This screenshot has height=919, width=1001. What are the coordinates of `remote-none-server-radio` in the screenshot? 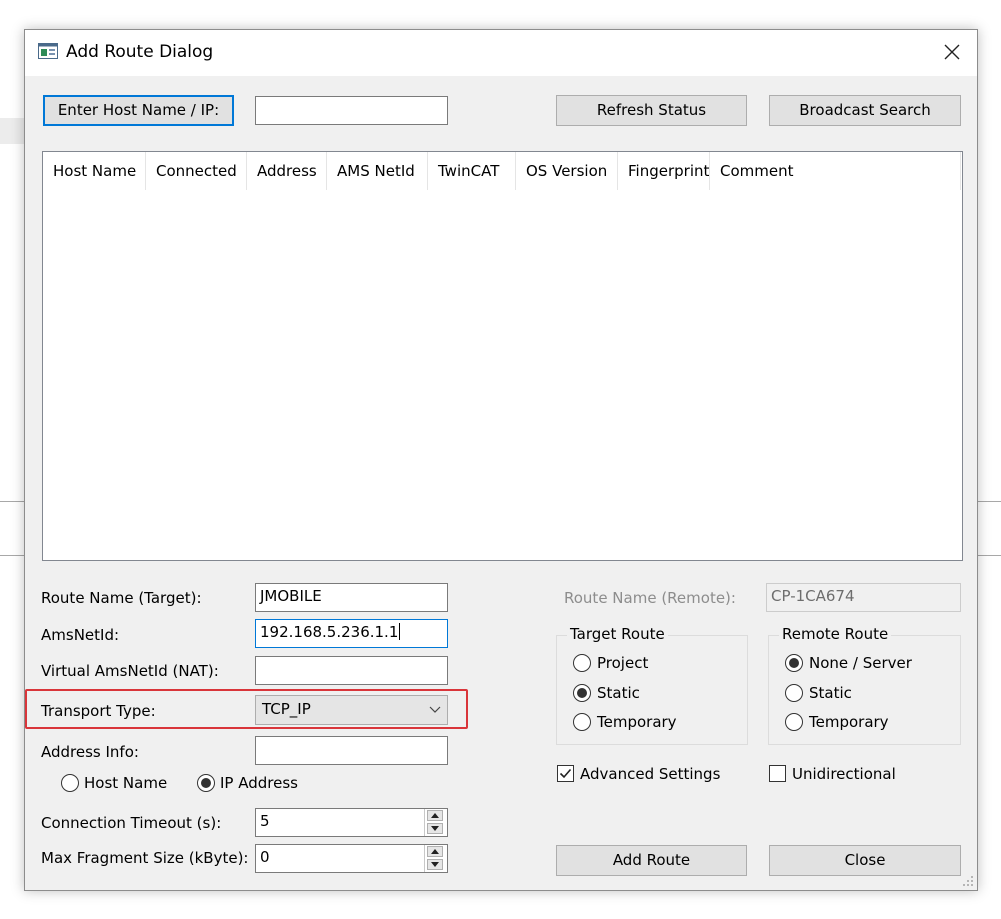 It's located at (794, 663).